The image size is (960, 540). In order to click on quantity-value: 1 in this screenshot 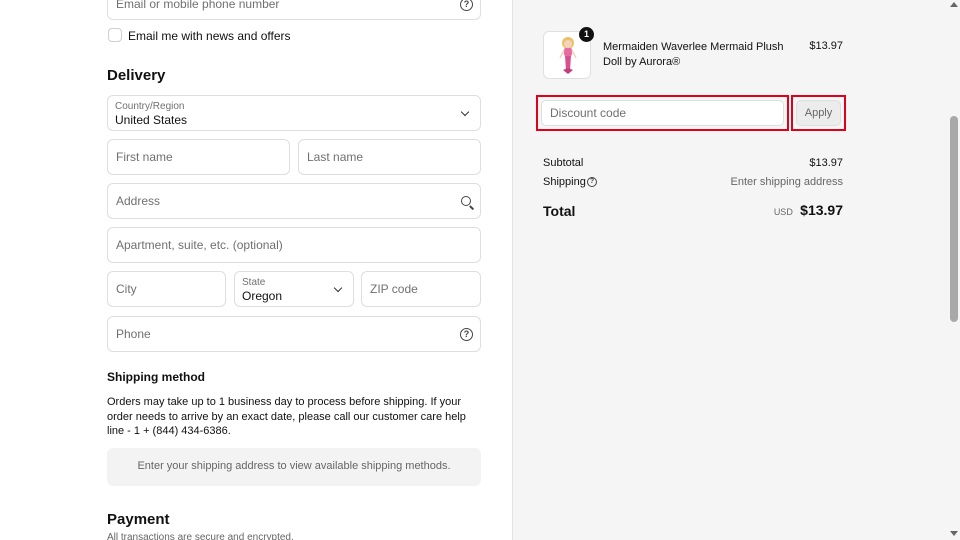, I will do `click(586, 34)`.